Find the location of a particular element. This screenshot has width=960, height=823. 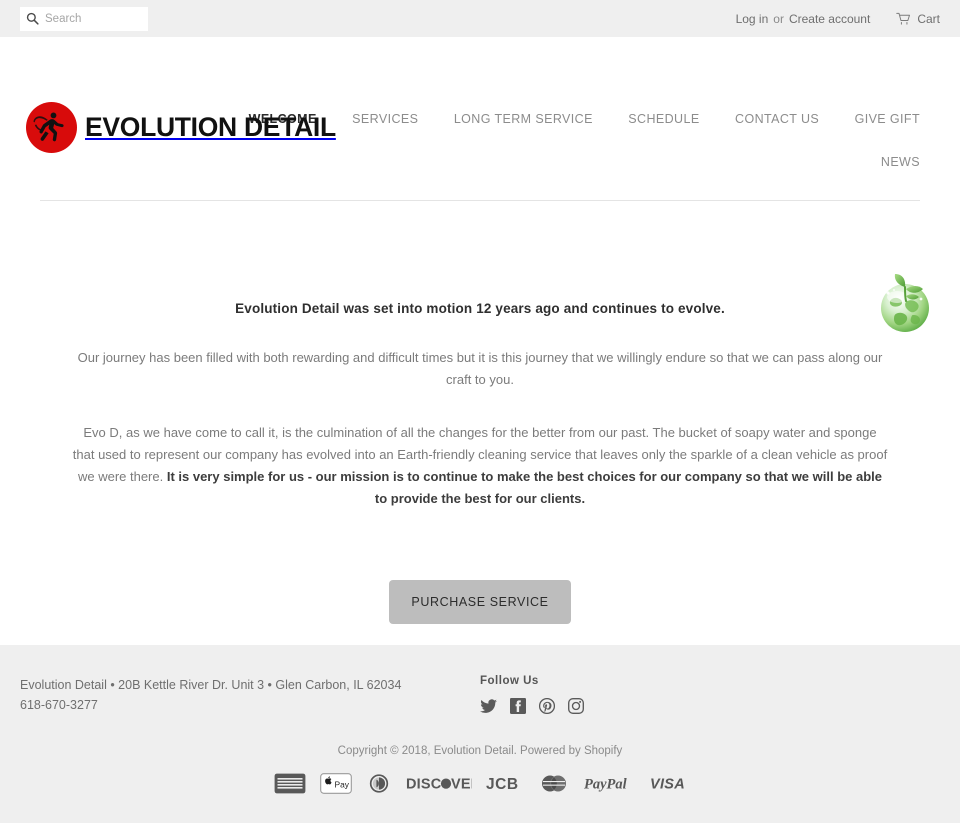

svg-text: Pay is located at coordinates (342, 784).